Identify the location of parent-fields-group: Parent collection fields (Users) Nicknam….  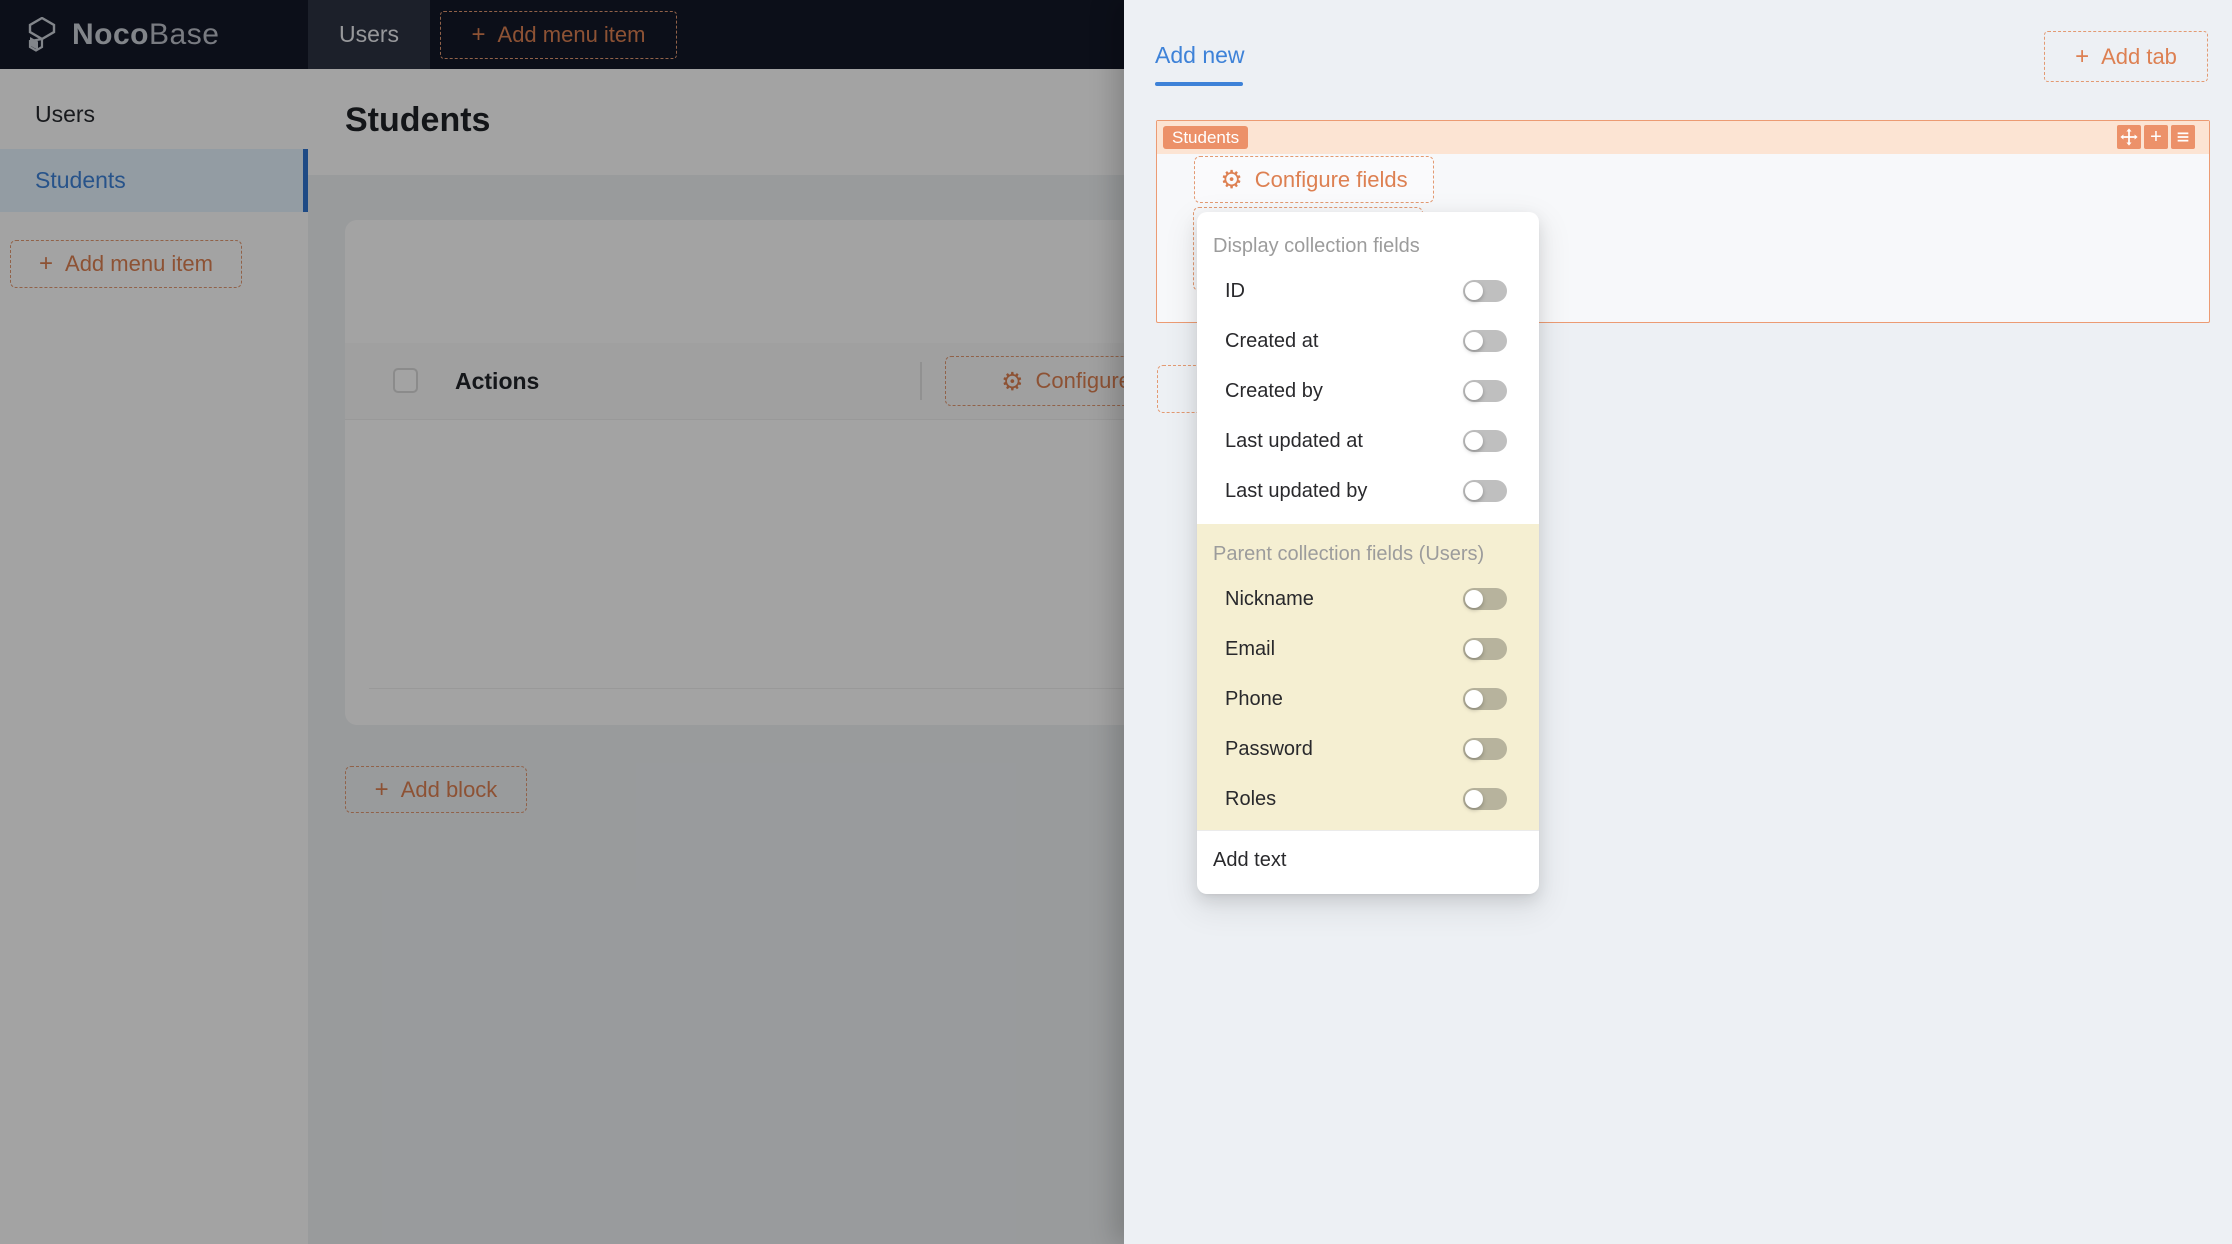
(1368, 677).